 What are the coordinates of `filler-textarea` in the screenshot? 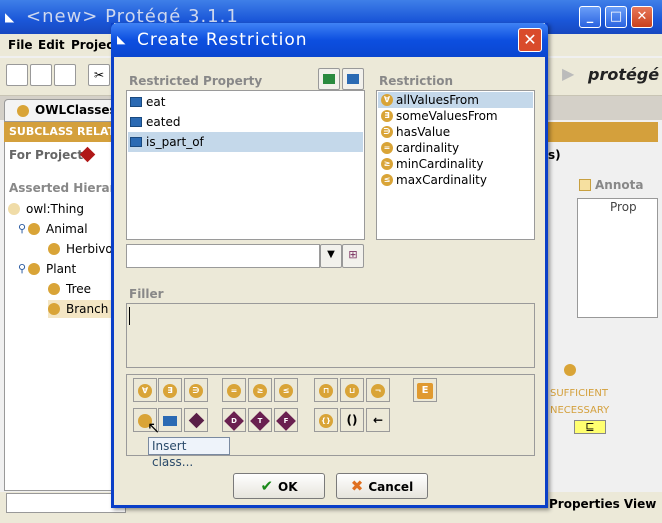 It's located at (330, 335).